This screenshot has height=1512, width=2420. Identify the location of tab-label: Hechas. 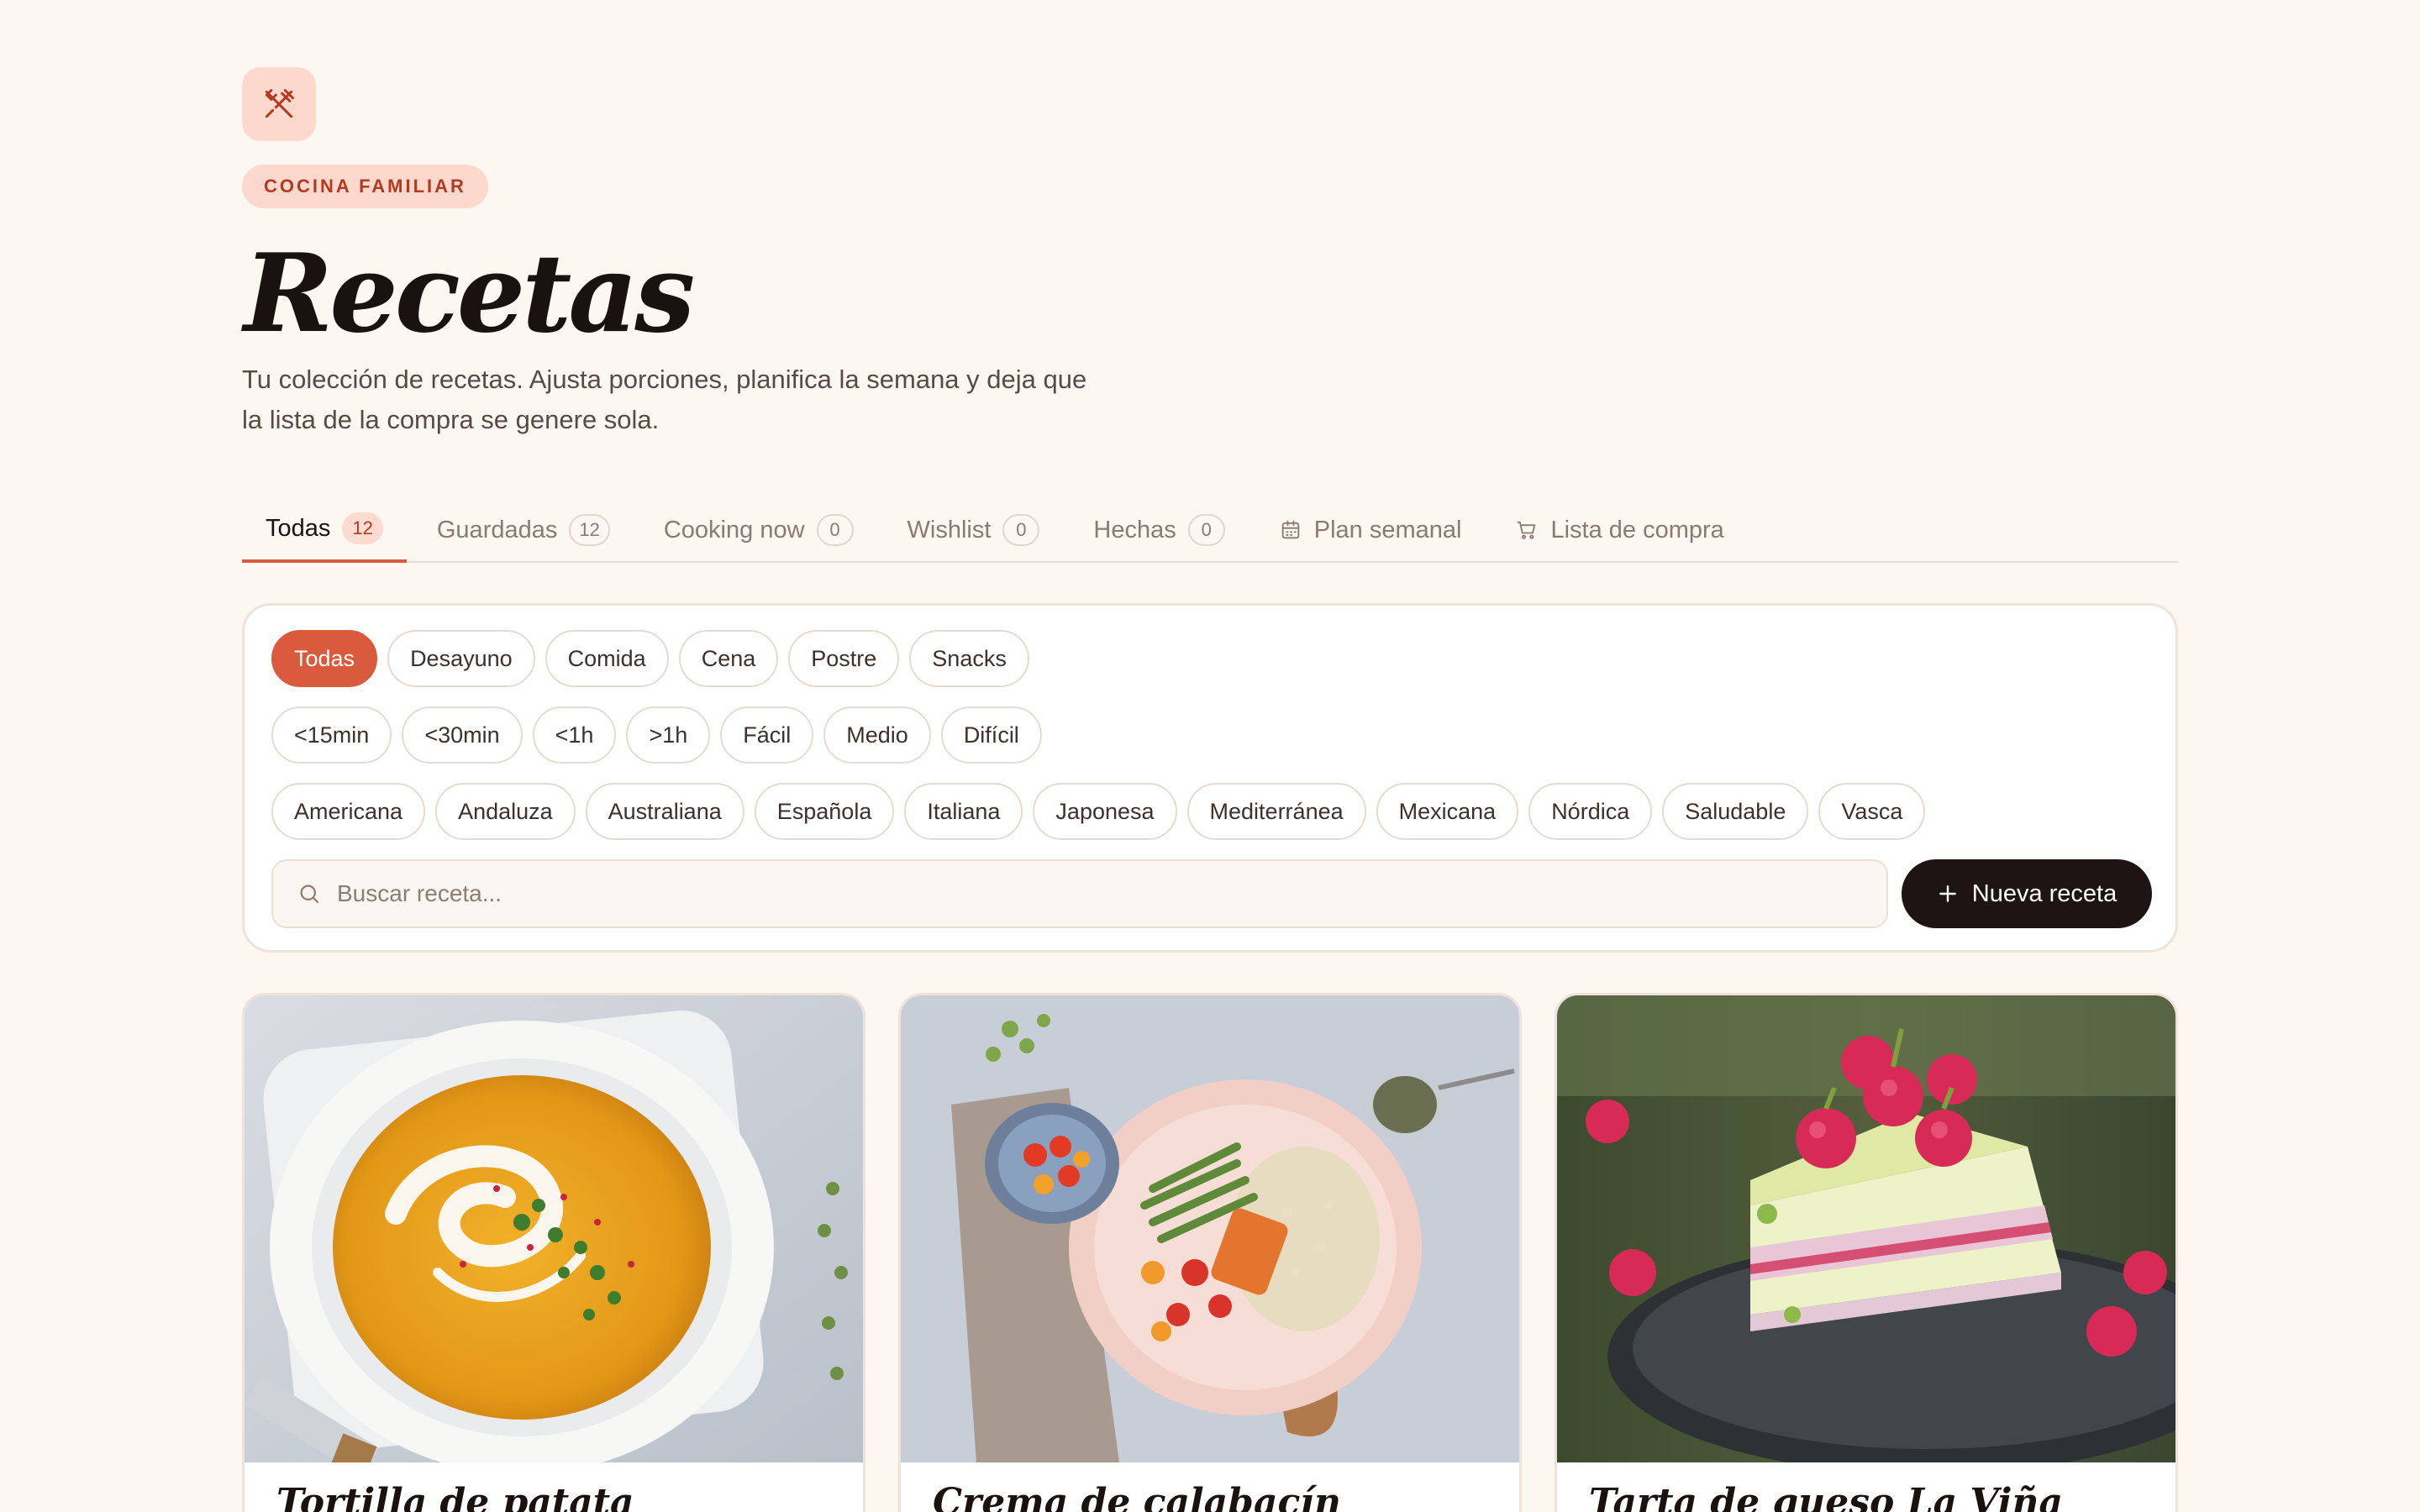
(1134, 529).